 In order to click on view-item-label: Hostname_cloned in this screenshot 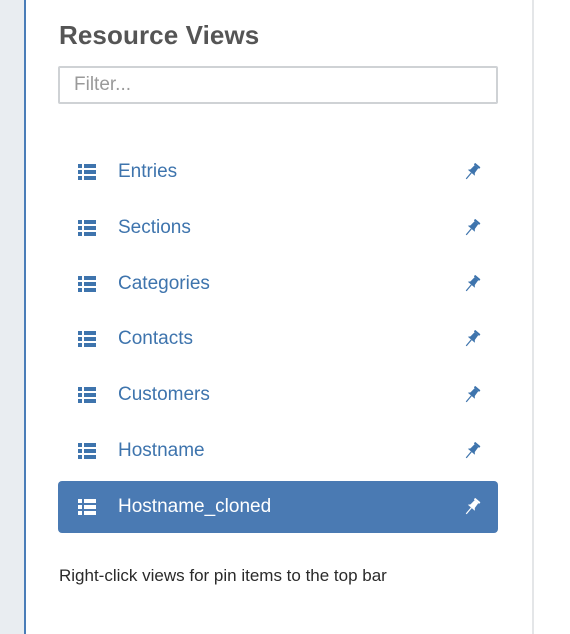, I will do `click(195, 506)`.